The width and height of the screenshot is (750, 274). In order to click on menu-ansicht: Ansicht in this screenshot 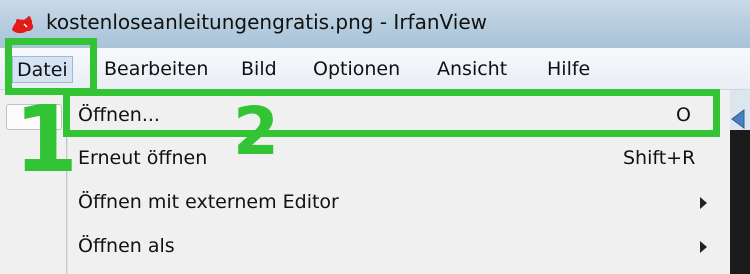, I will do `click(472, 69)`.